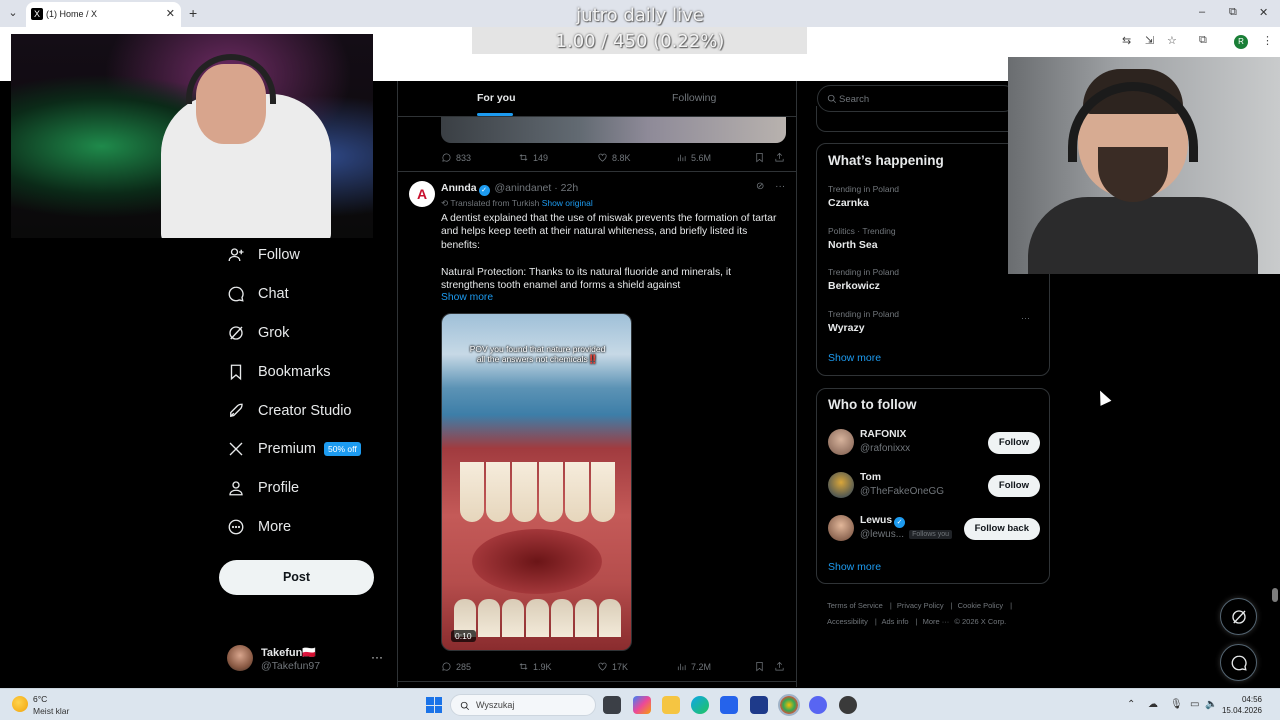 This screenshot has width=1280, height=720. Describe the element at coordinates (275, 527) in the screenshot. I see `nav-label: More` at that location.